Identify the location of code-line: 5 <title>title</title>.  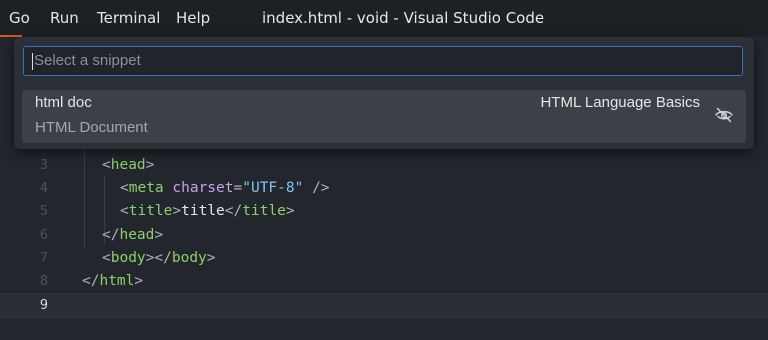
(384, 211).